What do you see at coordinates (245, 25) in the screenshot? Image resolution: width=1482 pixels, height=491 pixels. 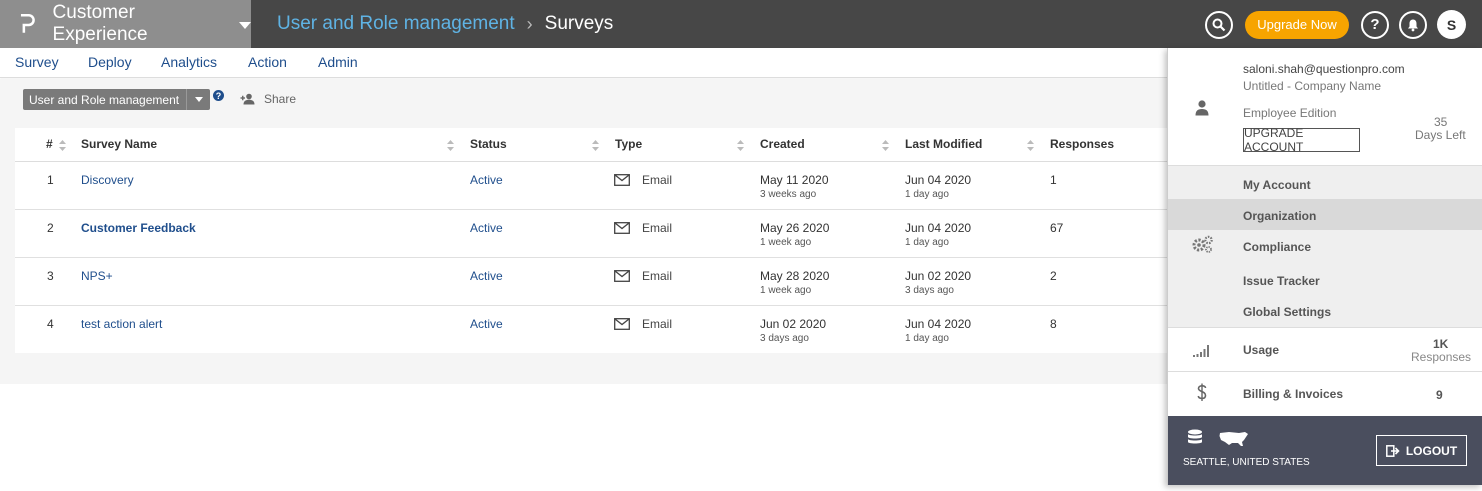 I see `chevron-down-icon` at bounding box center [245, 25].